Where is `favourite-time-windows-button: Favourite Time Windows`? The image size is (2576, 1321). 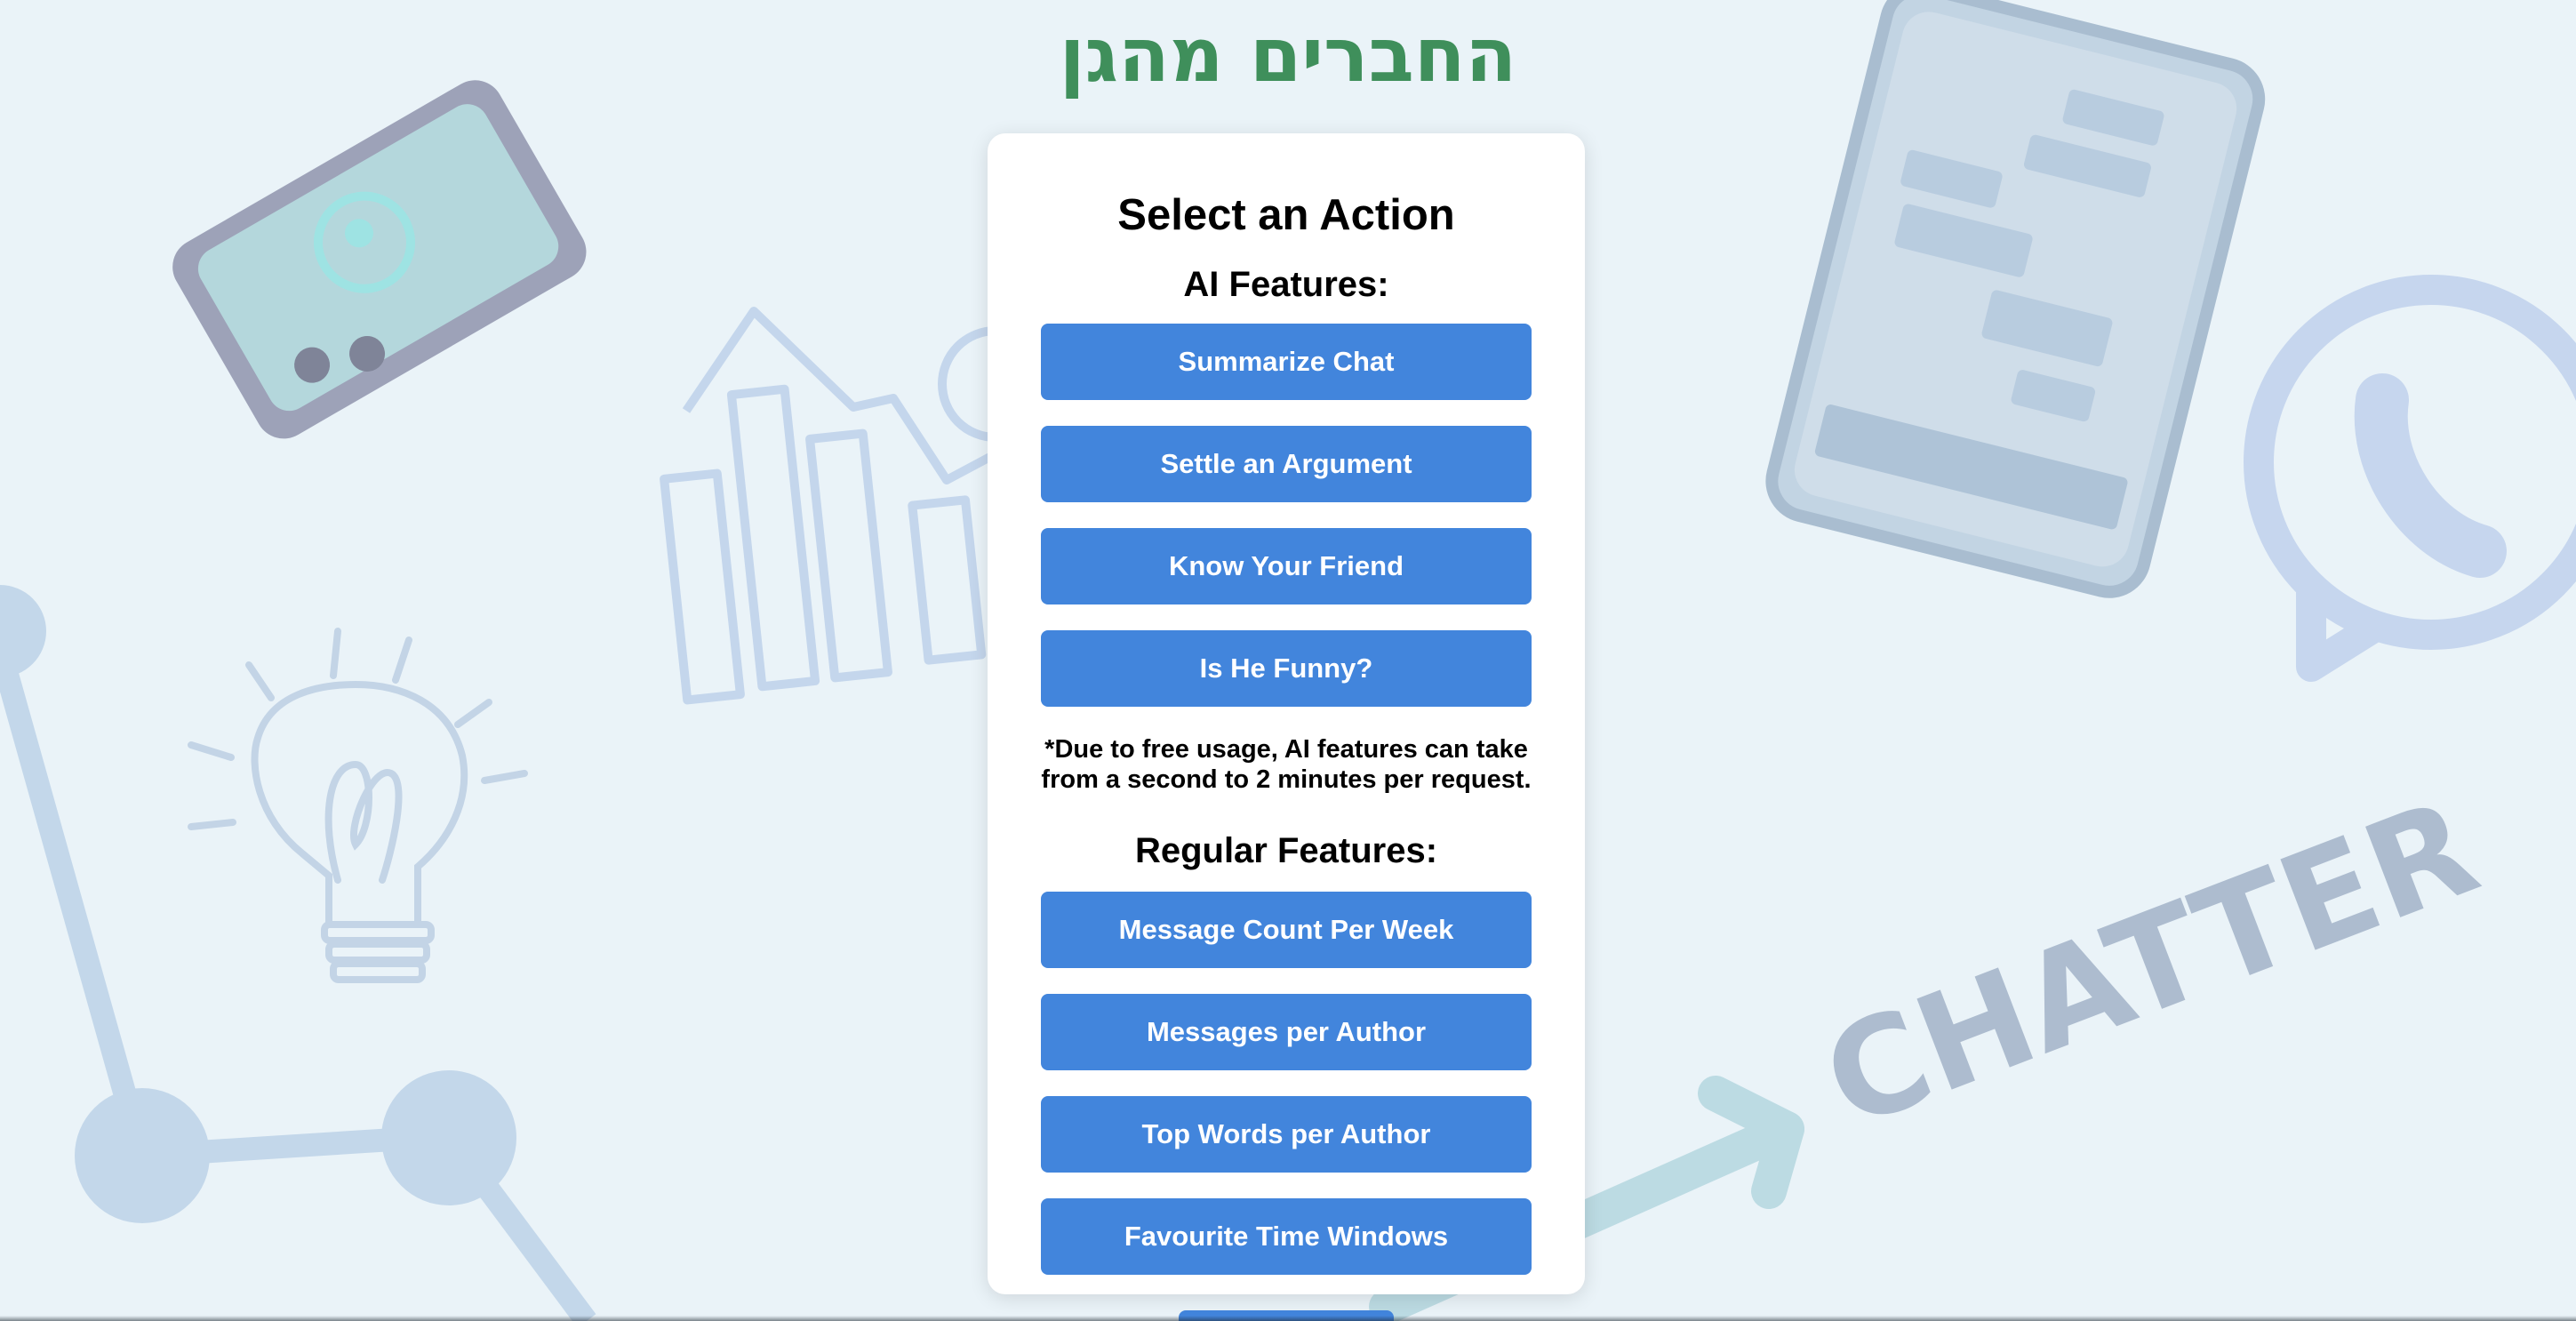 favourite-time-windows-button: Favourite Time Windows is located at coordinates (1286, 1236).